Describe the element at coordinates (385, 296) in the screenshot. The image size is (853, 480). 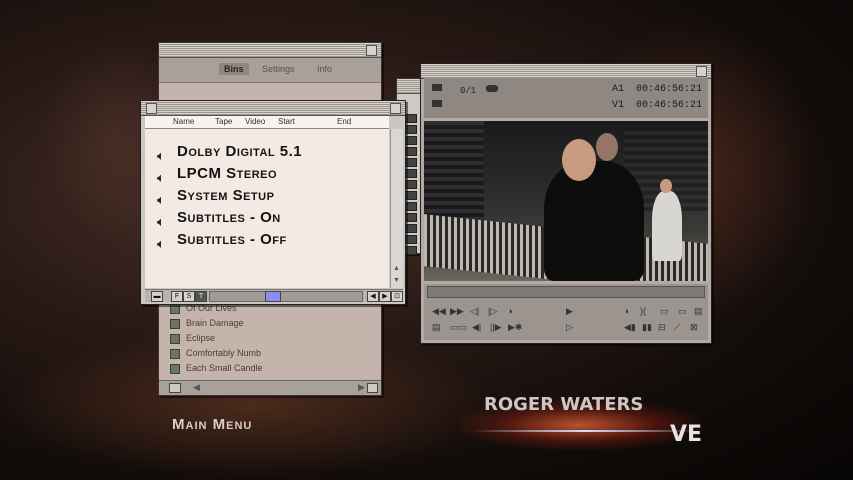
I see `scroll-right-icon: ▶` at that location.